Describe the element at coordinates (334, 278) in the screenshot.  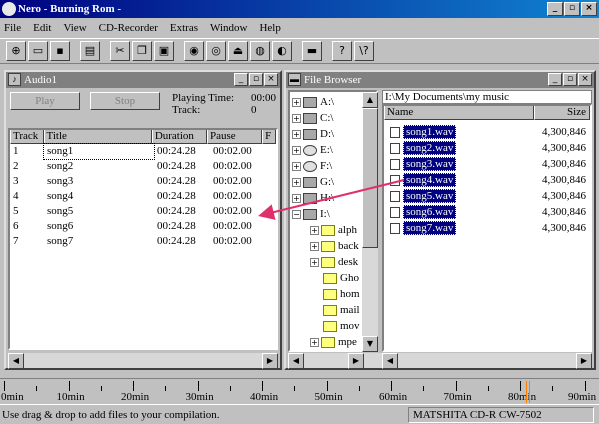
I see `folder-node: Gho` at that location.